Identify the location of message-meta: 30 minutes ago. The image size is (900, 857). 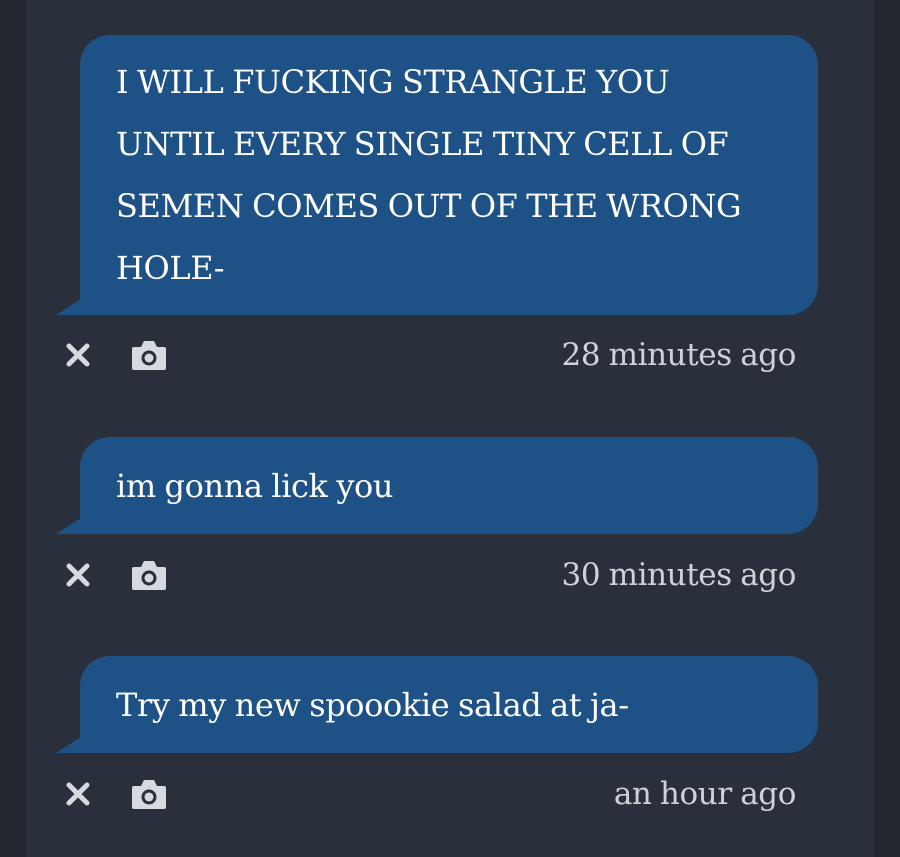
(450, 575).